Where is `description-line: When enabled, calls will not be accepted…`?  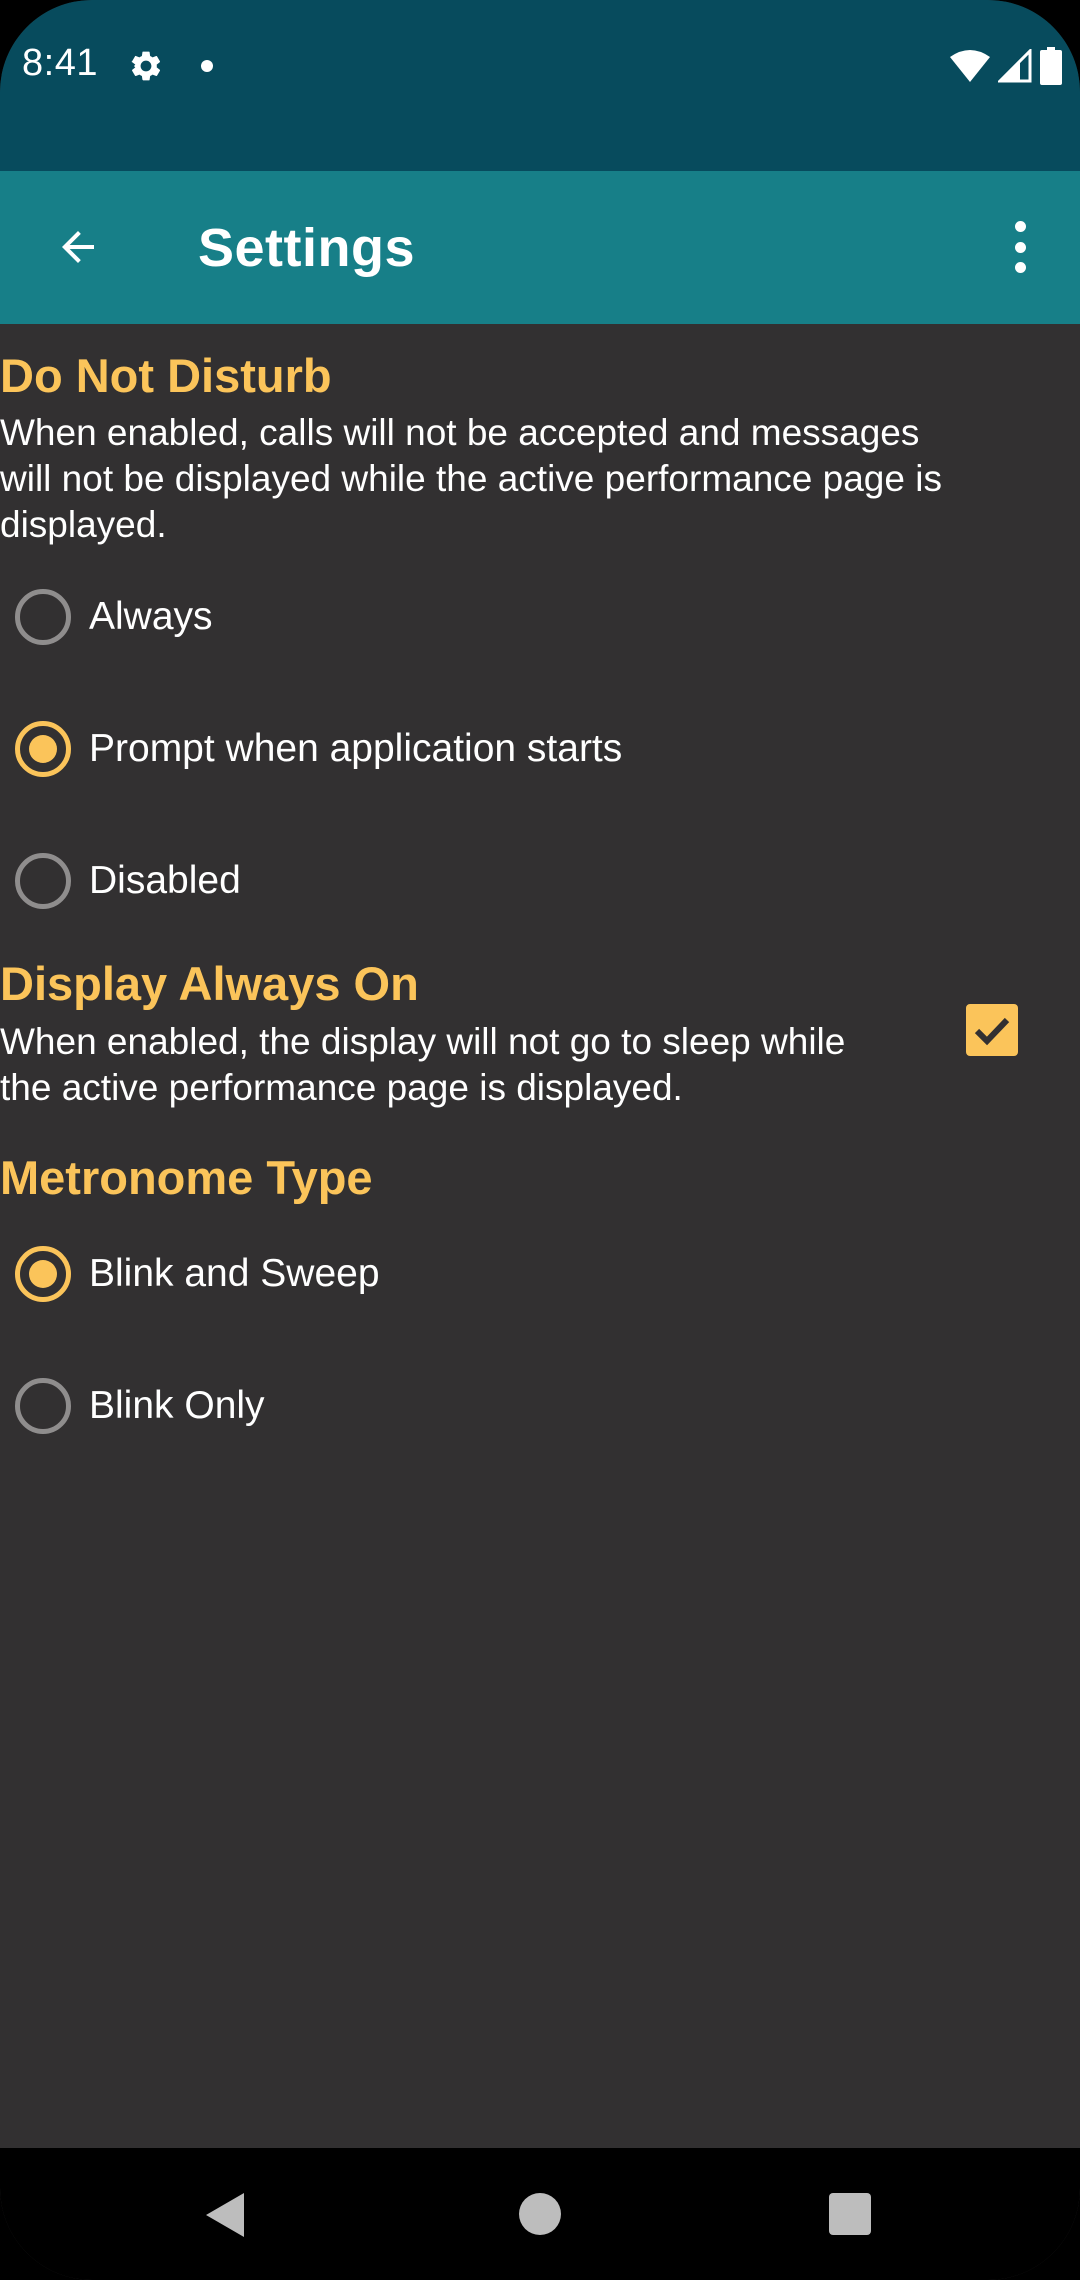 description-line: When enabled, calls will not be accepted… is located at coordinates (460, 432).